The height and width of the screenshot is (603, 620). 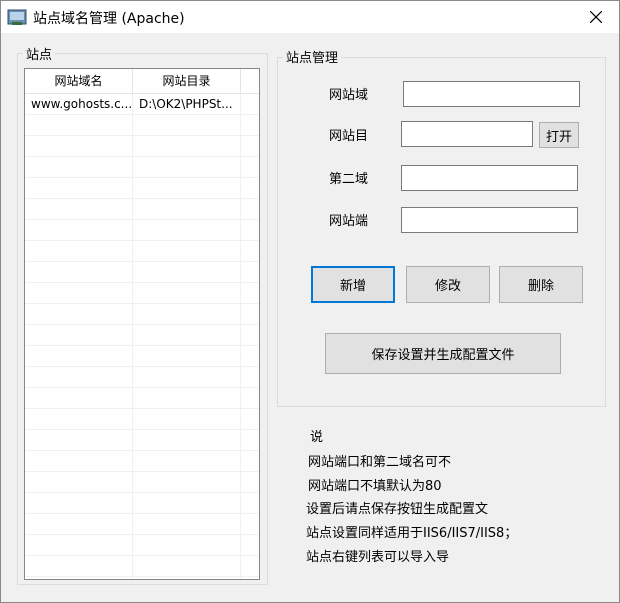 What do you see at coordinates (448, 284) in the screenshot?
I see `modify-button: 修改` at bounding box center [448, 284].